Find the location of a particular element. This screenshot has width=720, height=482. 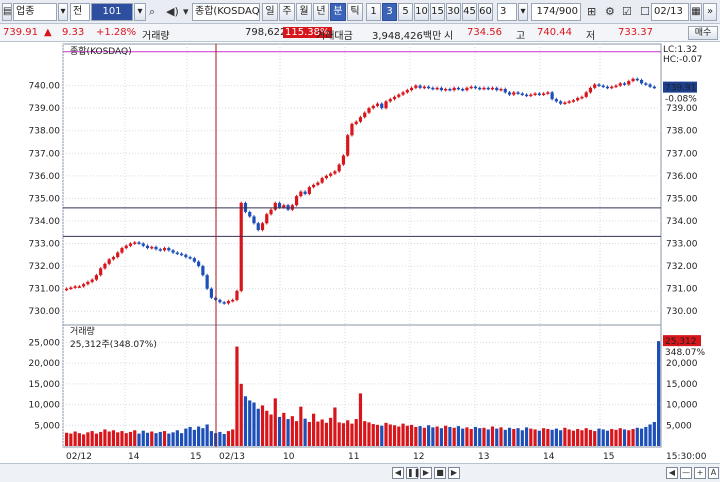

market-dropdown-icon: ▾ is located at coordinates (63, 12).